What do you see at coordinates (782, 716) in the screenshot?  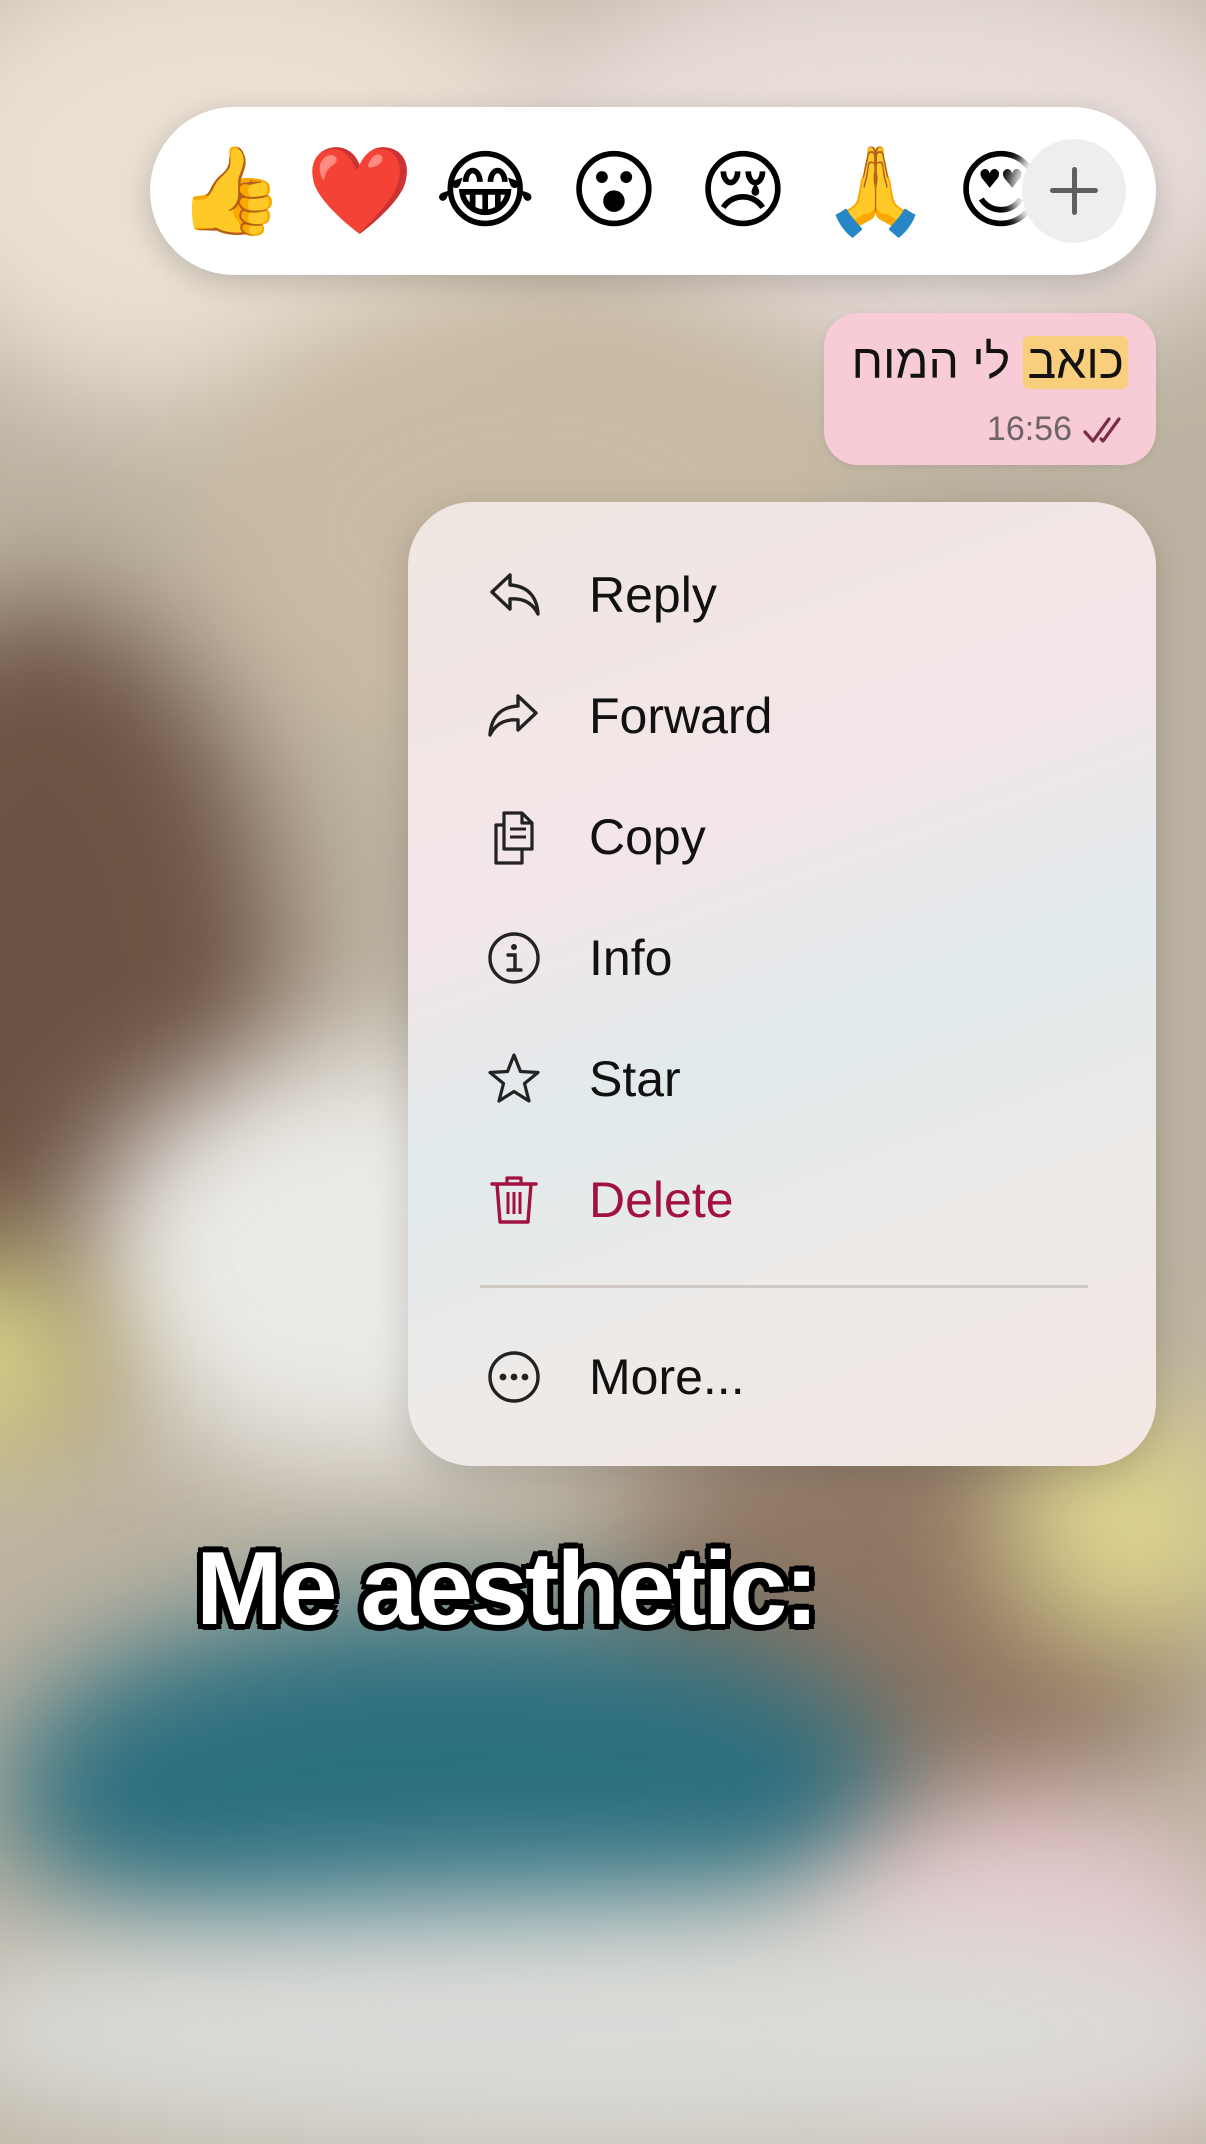 I see `menu-item-forward: Forward` at bounding box center [782, 716].